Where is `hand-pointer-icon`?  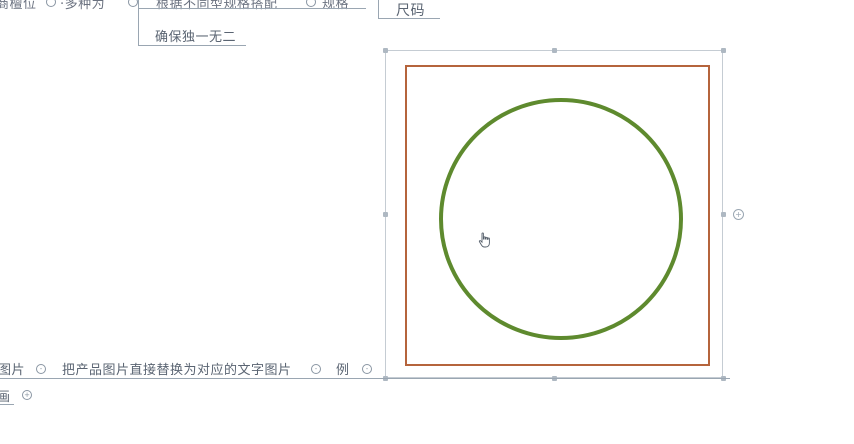
hand-pointer-icon is located at coordinates (484, 240).